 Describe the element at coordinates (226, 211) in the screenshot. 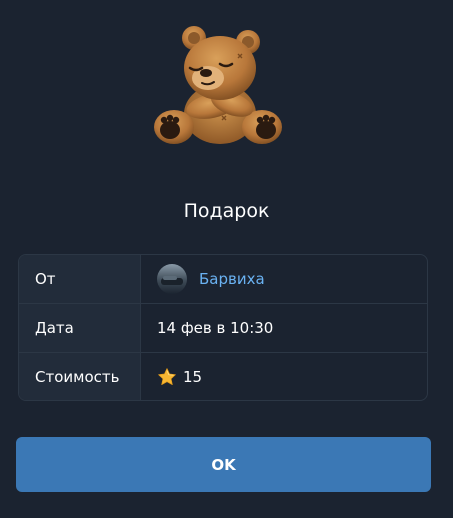

I see `dialog-title: Подарок` at that location.